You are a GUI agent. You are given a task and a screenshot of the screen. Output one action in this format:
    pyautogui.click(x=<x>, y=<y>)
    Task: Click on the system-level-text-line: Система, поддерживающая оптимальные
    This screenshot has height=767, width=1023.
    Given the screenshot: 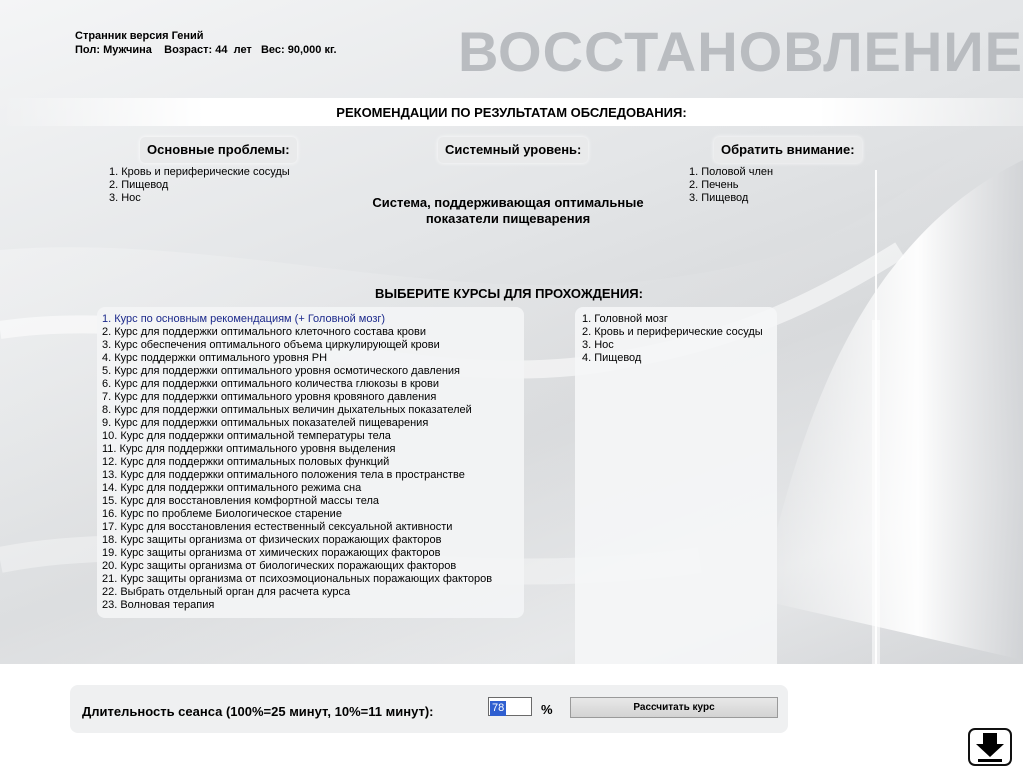 What is the action you would take?
    pyautogui.click(x=508, y=202)
    